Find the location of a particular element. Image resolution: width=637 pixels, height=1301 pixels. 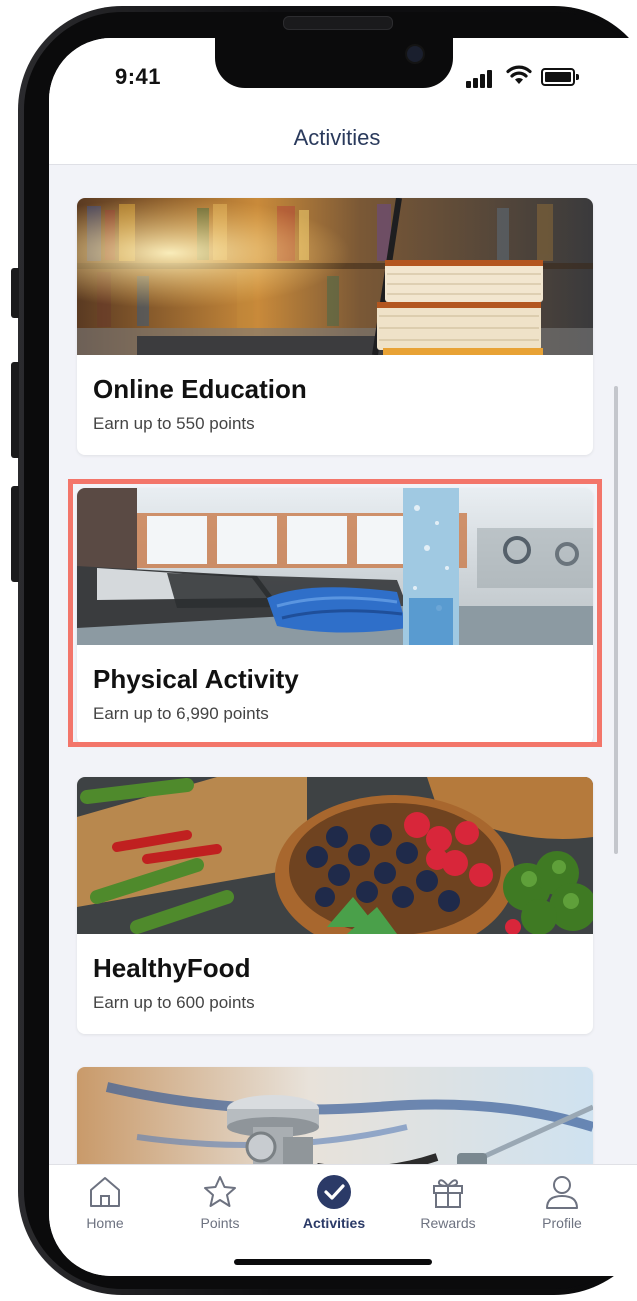

home-icon is located at coordinates (105, 1192).